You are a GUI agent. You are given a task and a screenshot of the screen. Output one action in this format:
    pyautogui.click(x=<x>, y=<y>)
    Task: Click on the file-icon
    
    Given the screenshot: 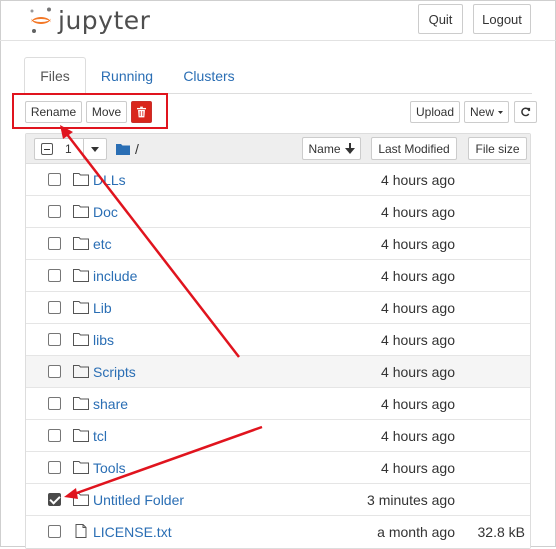 What is the action you would take?
    pyautogui.click(x=81, y=531)
    